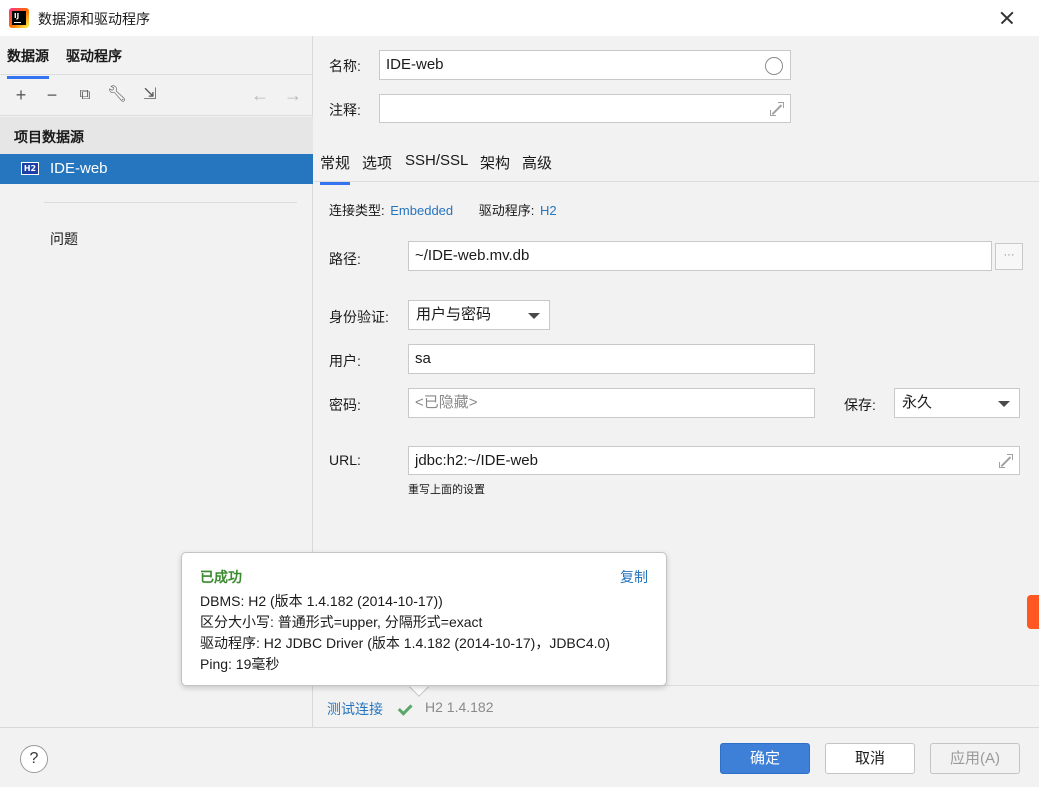 Image resolution: width=1039 pixels, height=787 pixels. I want to click on name-value: IDE-web, so click(415, 64).